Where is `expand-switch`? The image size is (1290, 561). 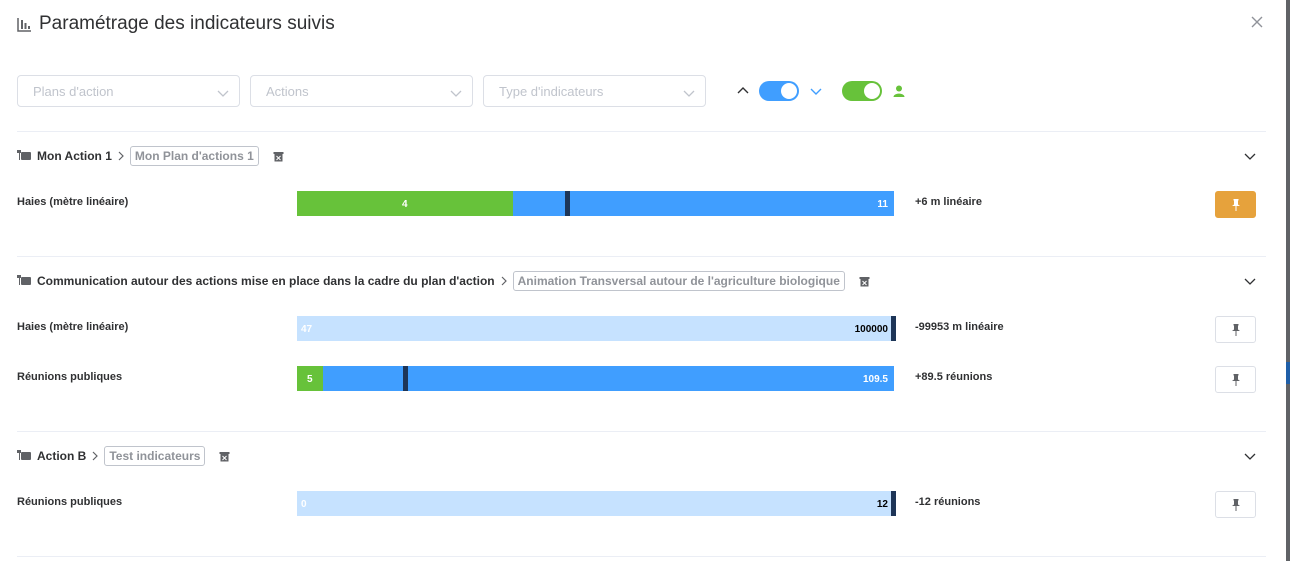
expand-switch is located at coordinates (779, 91).